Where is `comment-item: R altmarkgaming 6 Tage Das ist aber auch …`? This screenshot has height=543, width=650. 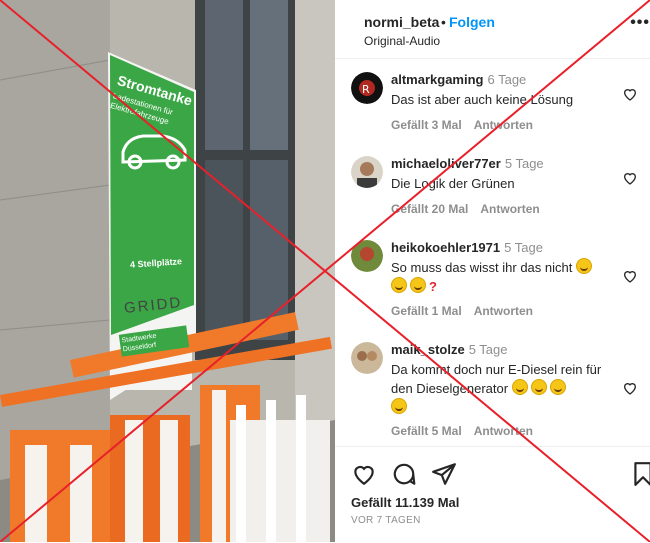
comment-item: R altmarkgaming 6 Tage Das ist aber auch … is located at coordinates (500, 104).